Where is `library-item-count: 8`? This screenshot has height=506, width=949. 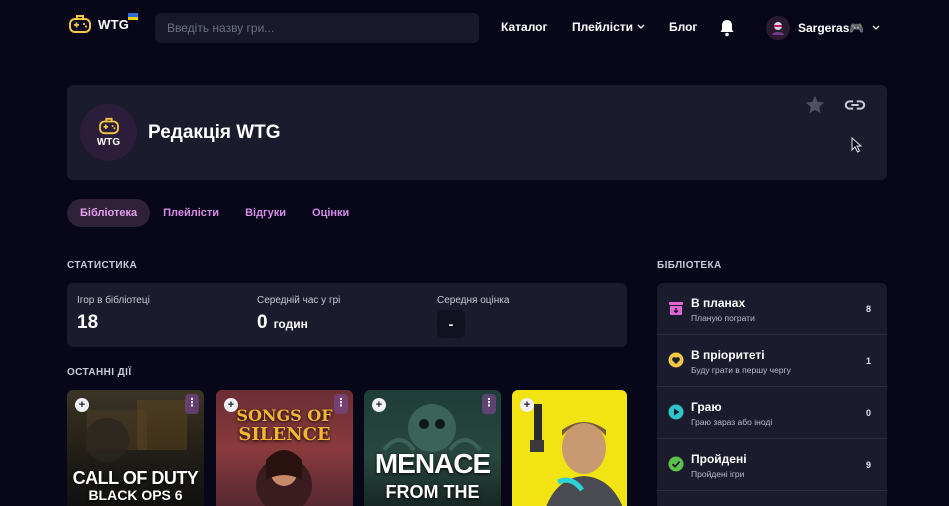
library-item-count: 8 is located at coordinates (868, 309).